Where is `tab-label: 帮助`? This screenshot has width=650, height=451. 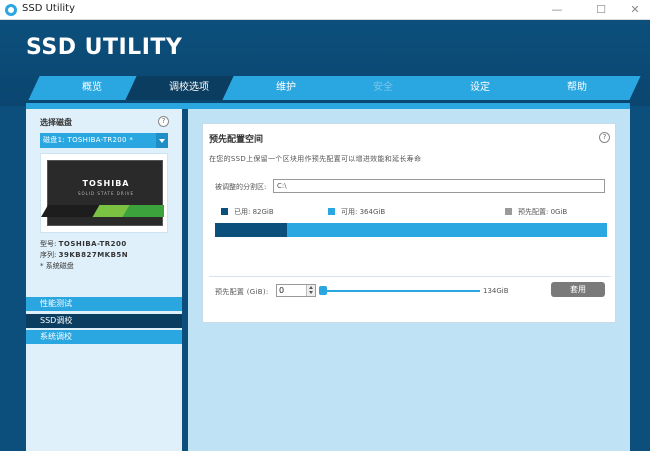
tab-label: 帮助 is located at coordinates (577, 87).